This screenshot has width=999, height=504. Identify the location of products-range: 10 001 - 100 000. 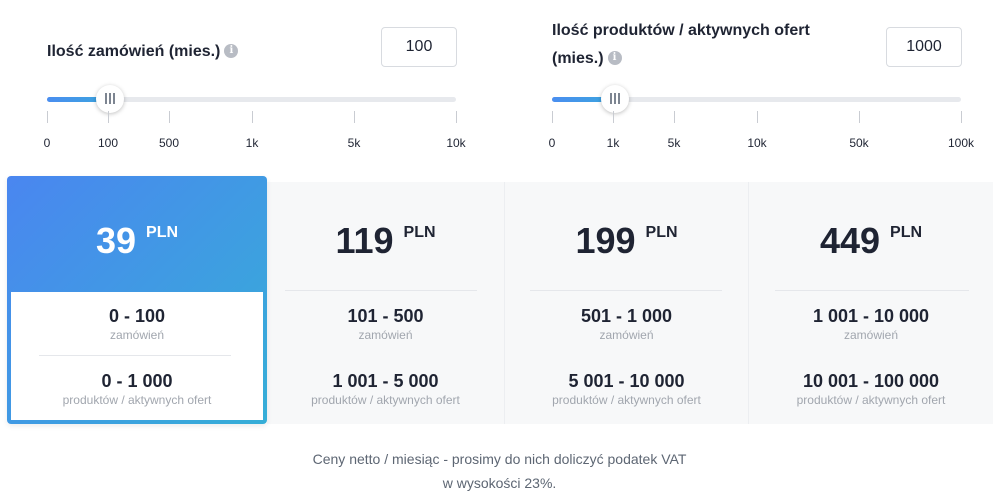
(871, 381).